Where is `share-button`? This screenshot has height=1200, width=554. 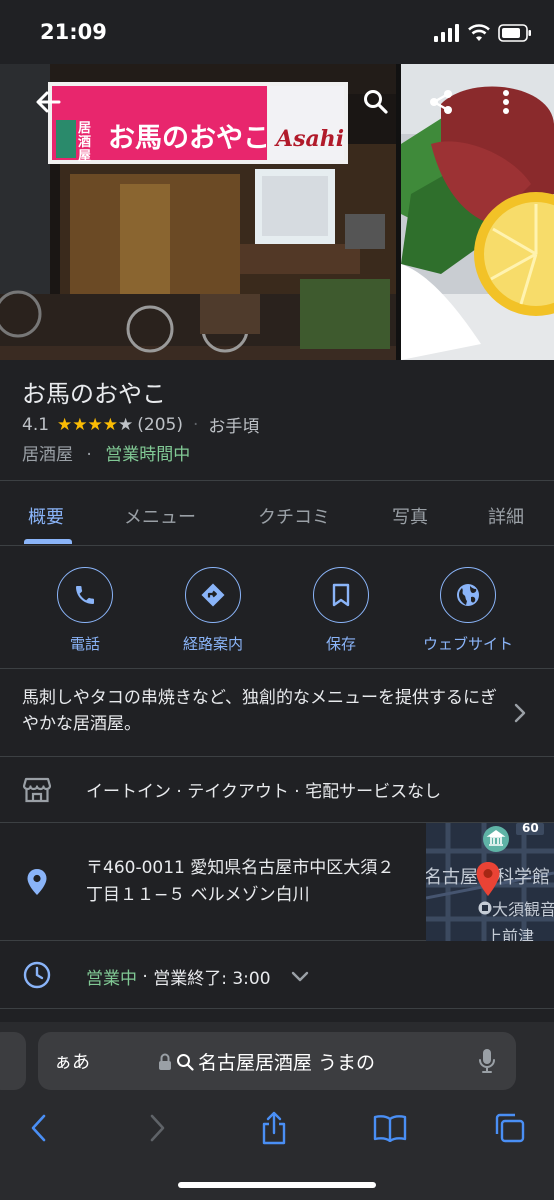 share-button is located at coordinates (441, 102).